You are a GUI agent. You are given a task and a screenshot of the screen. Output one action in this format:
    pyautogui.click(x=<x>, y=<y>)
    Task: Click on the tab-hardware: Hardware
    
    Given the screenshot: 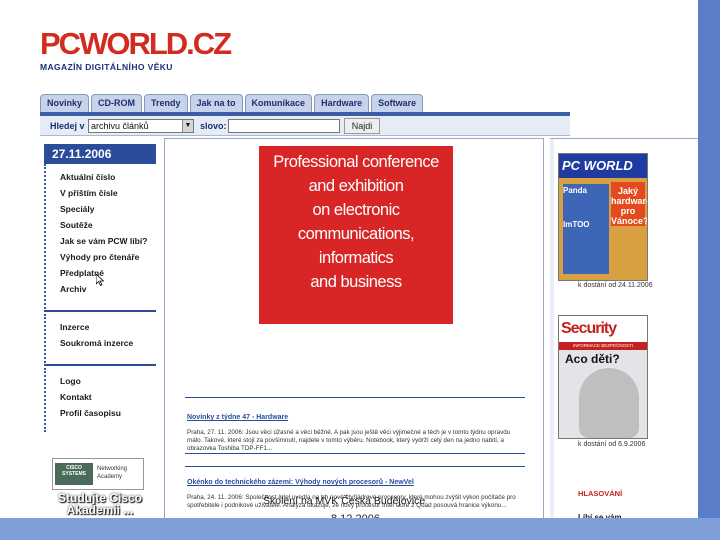 What is the action you would take?
    pyautogui.click(x=342, y=103)
    